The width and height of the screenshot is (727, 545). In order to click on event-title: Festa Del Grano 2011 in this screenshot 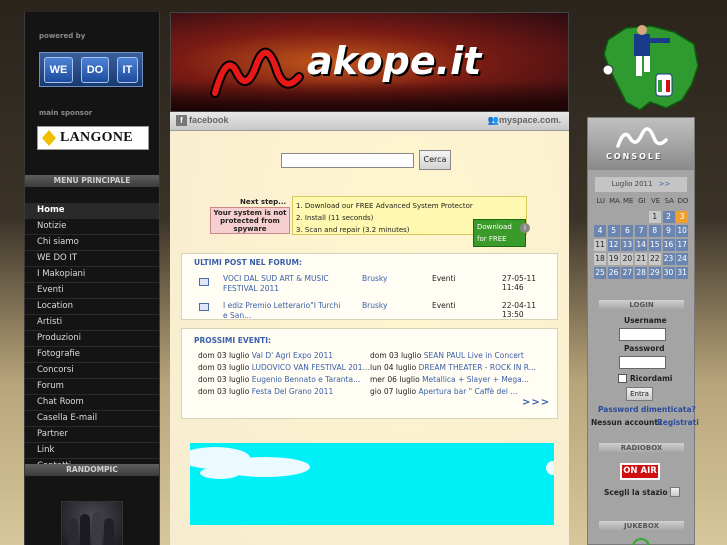, I will do `click(293, 391)`.